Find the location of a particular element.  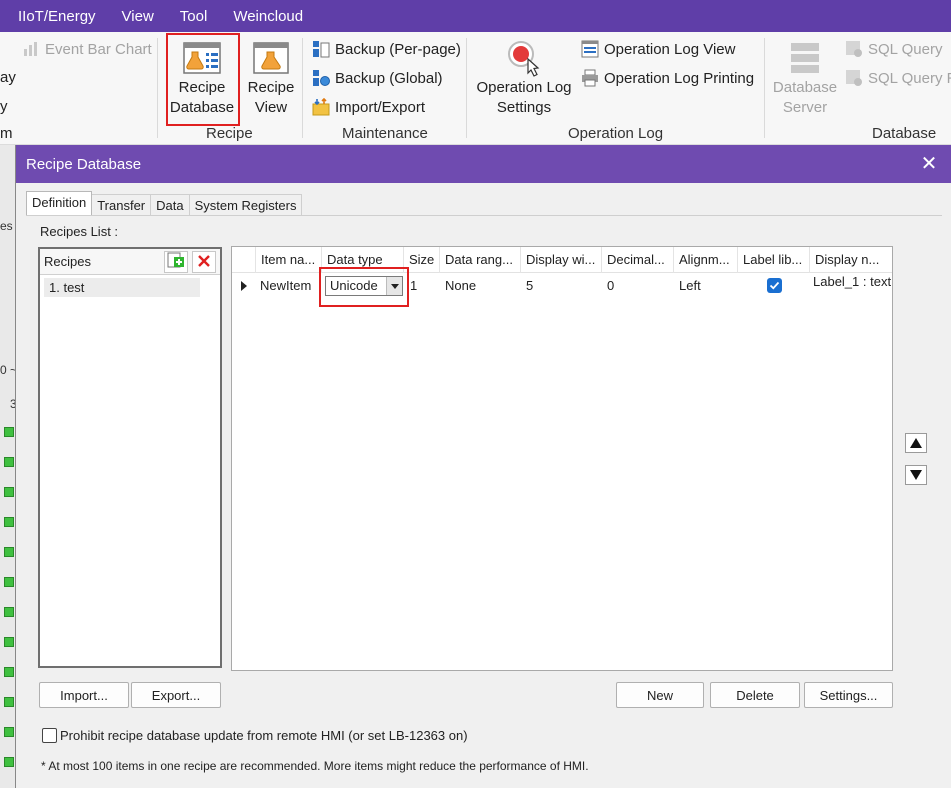

sql-icon is located at coordinates (854, 49).